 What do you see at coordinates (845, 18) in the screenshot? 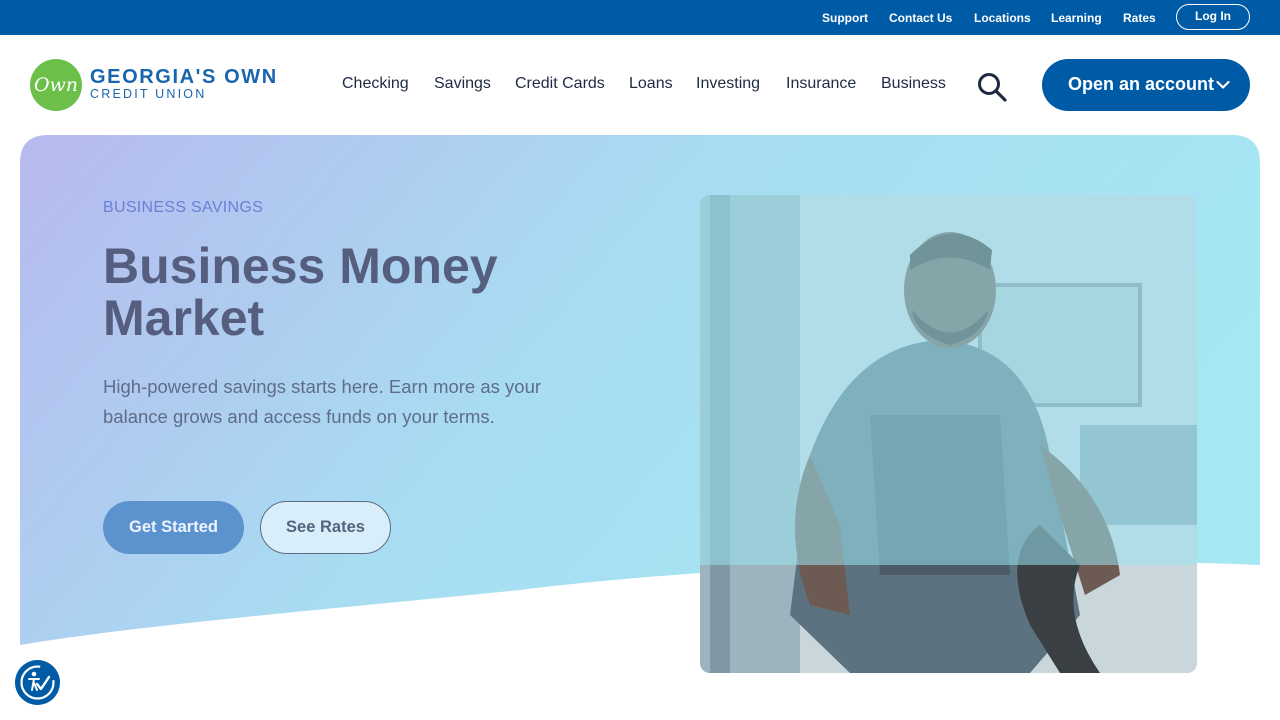
I see `utility-link-support: Support` at bounding box center [845, 18].